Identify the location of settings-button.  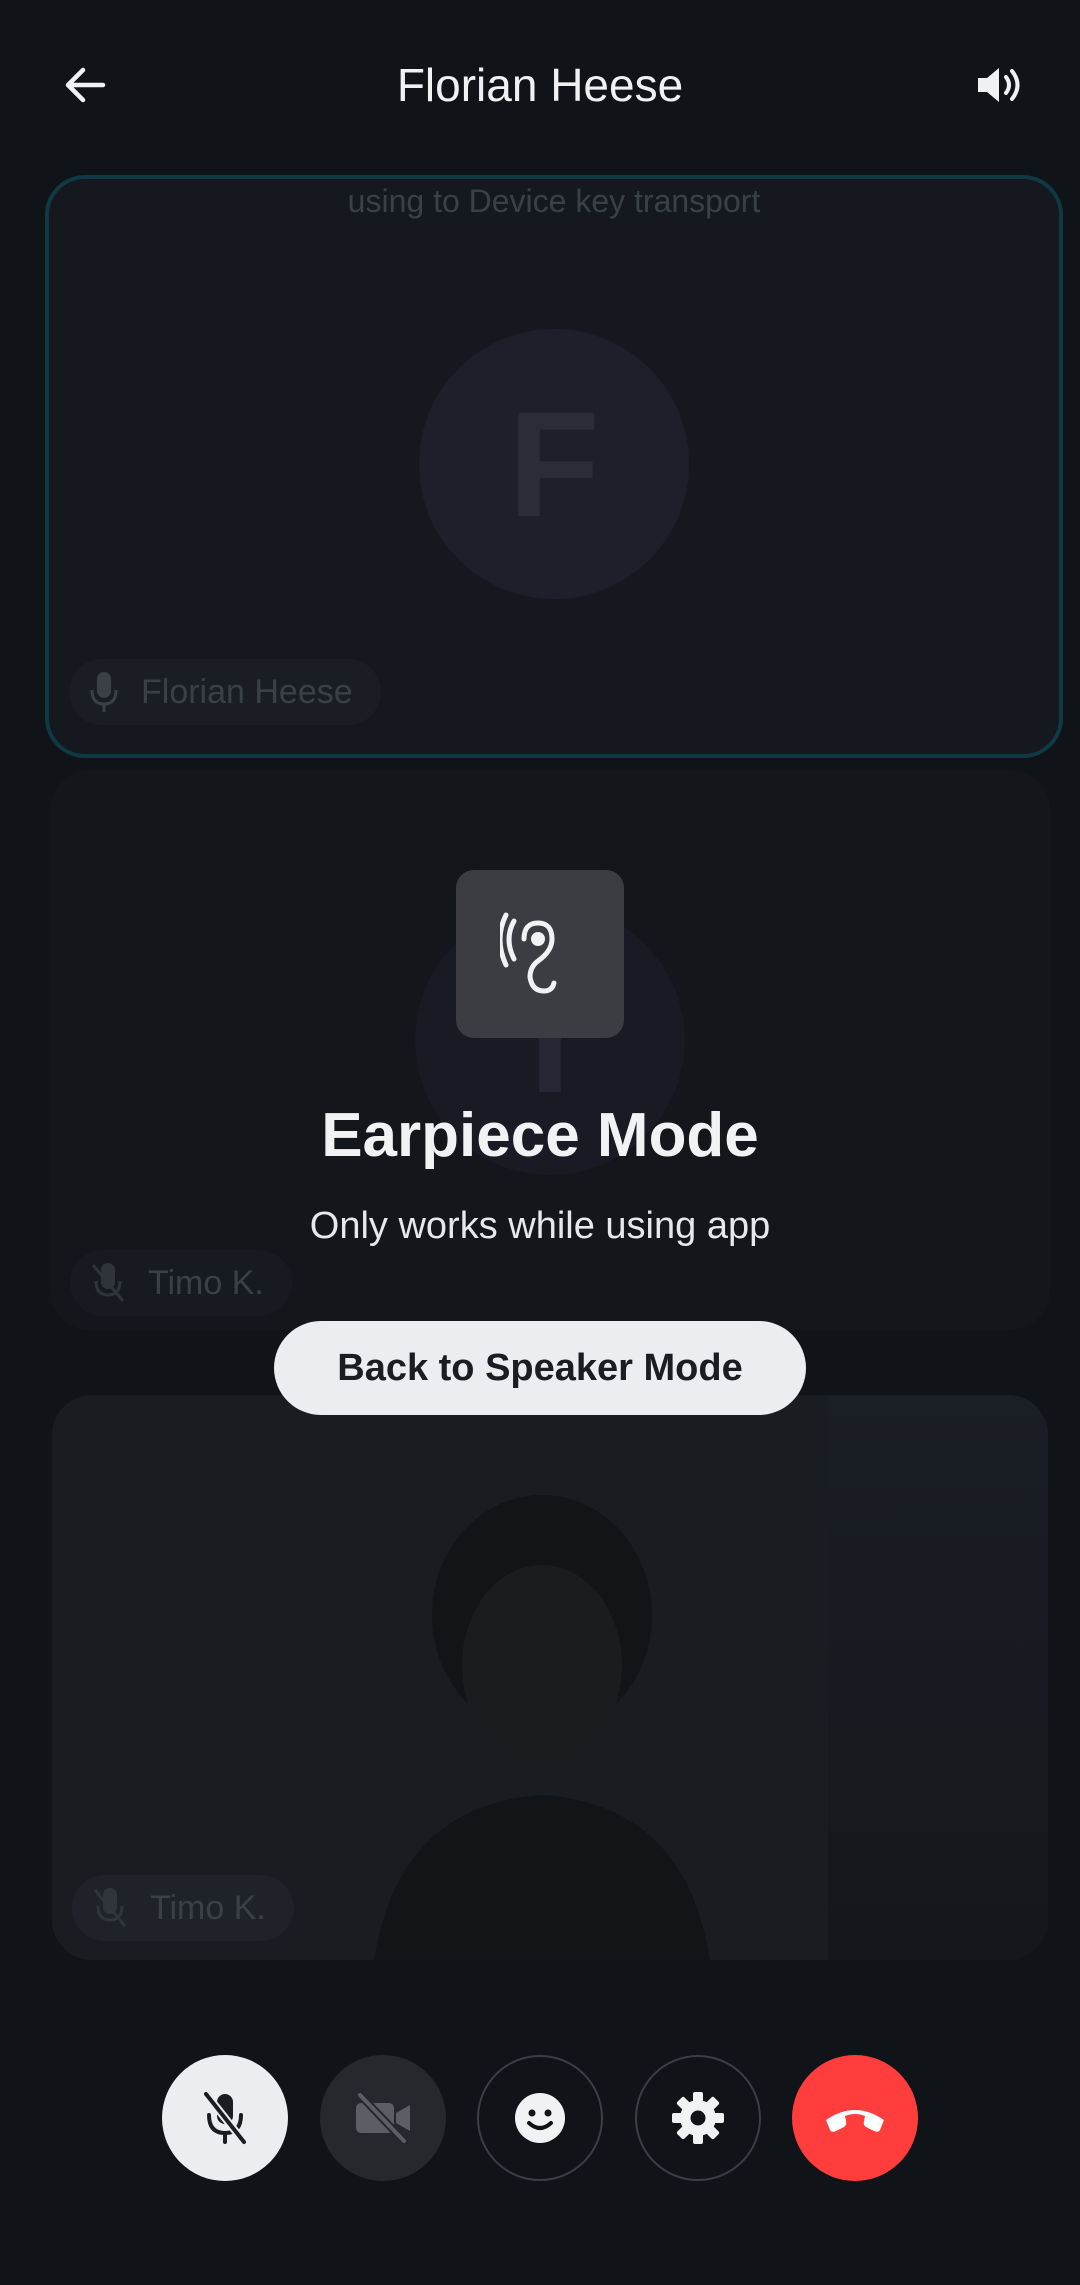
(698, 2118).